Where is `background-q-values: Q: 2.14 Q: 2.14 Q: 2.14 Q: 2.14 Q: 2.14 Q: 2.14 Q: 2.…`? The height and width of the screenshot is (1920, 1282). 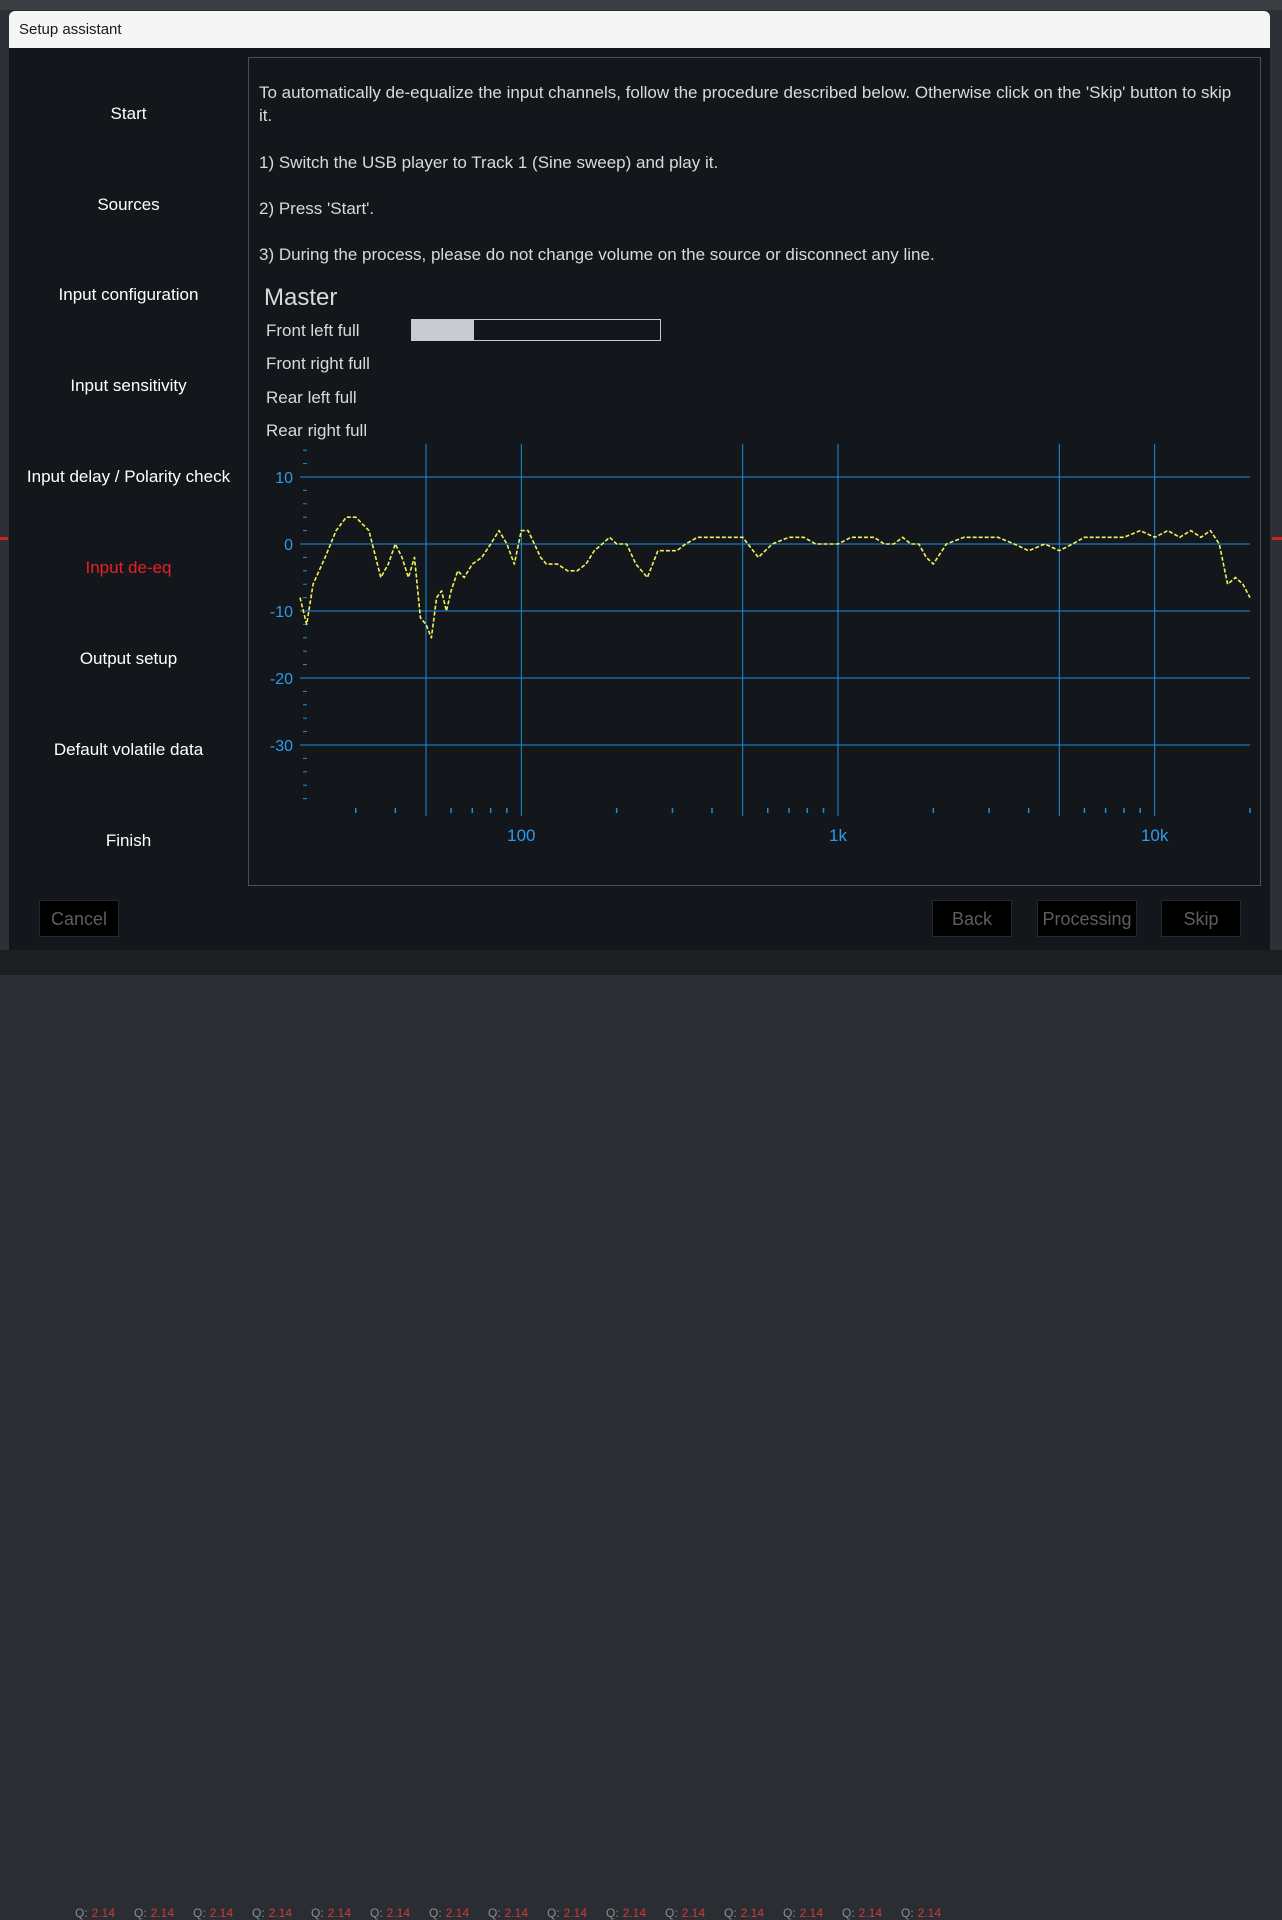
background-q-values: Q: 2.14 Q: 2.14 Q: 2.14 Q: 2.14 Q: 2.14 Q: 2.14 Q: 2.… is located at coordinates (517, 1913).